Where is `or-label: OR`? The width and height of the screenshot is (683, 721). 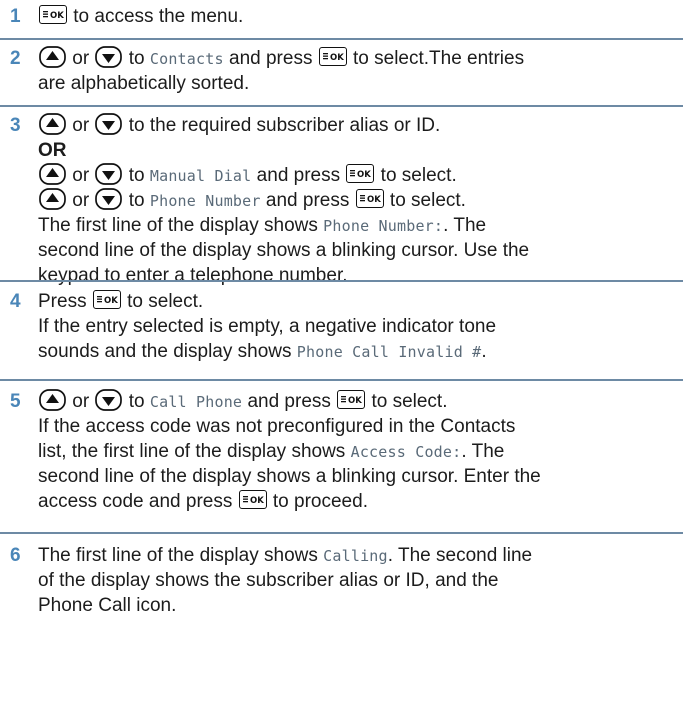
or-label: OR is located at coordinates (52, 150).